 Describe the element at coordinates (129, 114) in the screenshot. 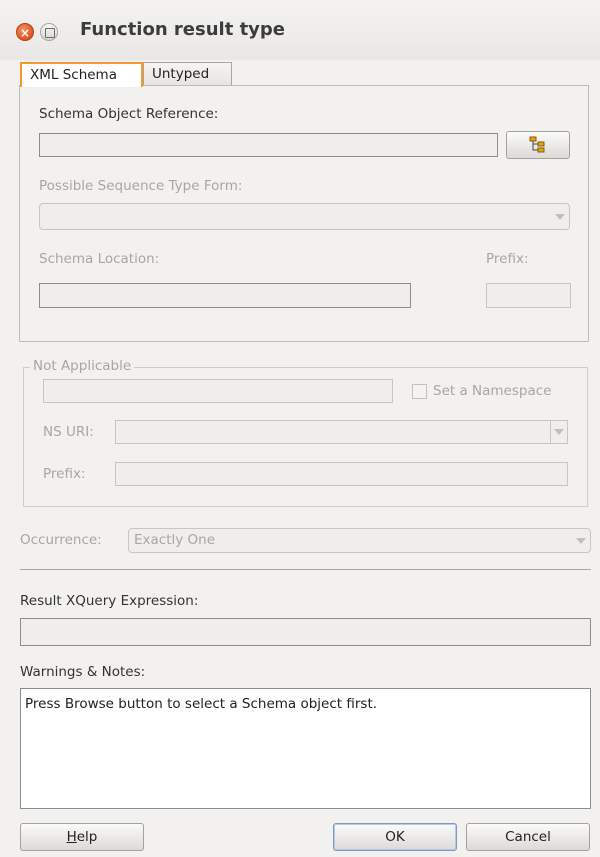

I see `schema-object-reference-label: Schema Object Reference:` at that location.